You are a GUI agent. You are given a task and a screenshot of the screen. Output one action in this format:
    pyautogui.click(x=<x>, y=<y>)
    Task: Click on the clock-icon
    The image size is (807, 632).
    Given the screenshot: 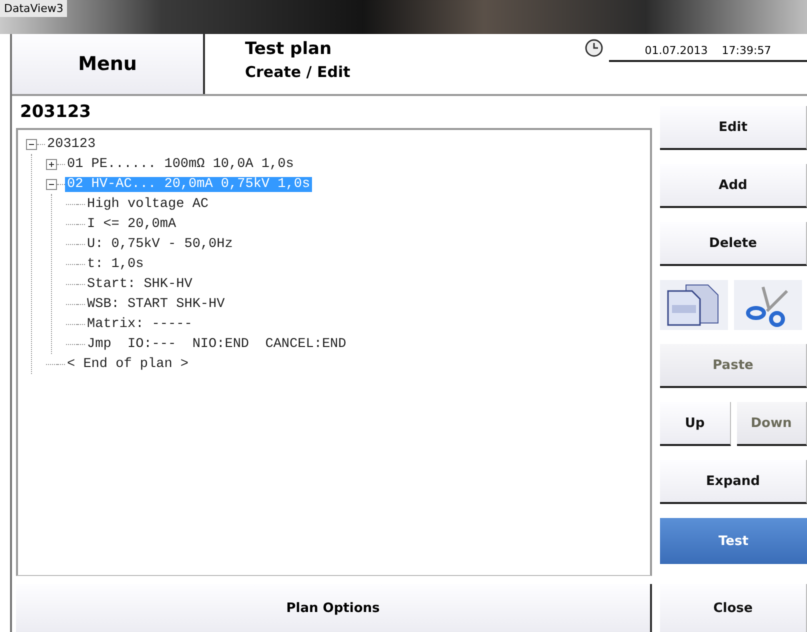 What is the action you would take?
    pyautogui.click(x=594, y=48)
    